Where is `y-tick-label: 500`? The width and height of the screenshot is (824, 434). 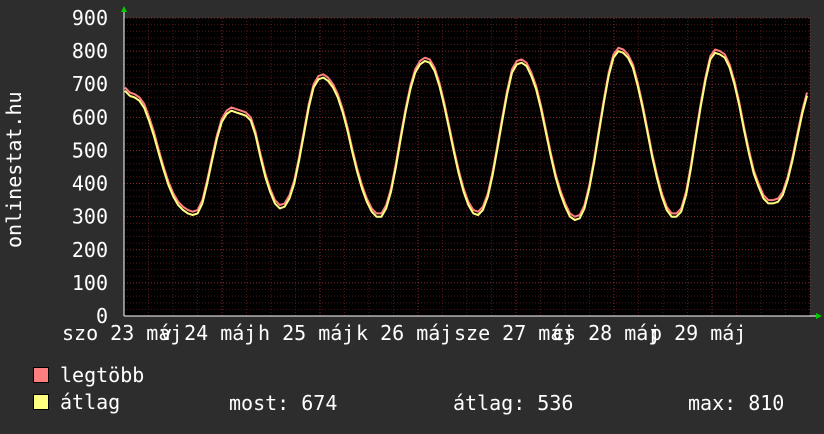
y-tick-label: 500 is located at coordinates (90, 150).